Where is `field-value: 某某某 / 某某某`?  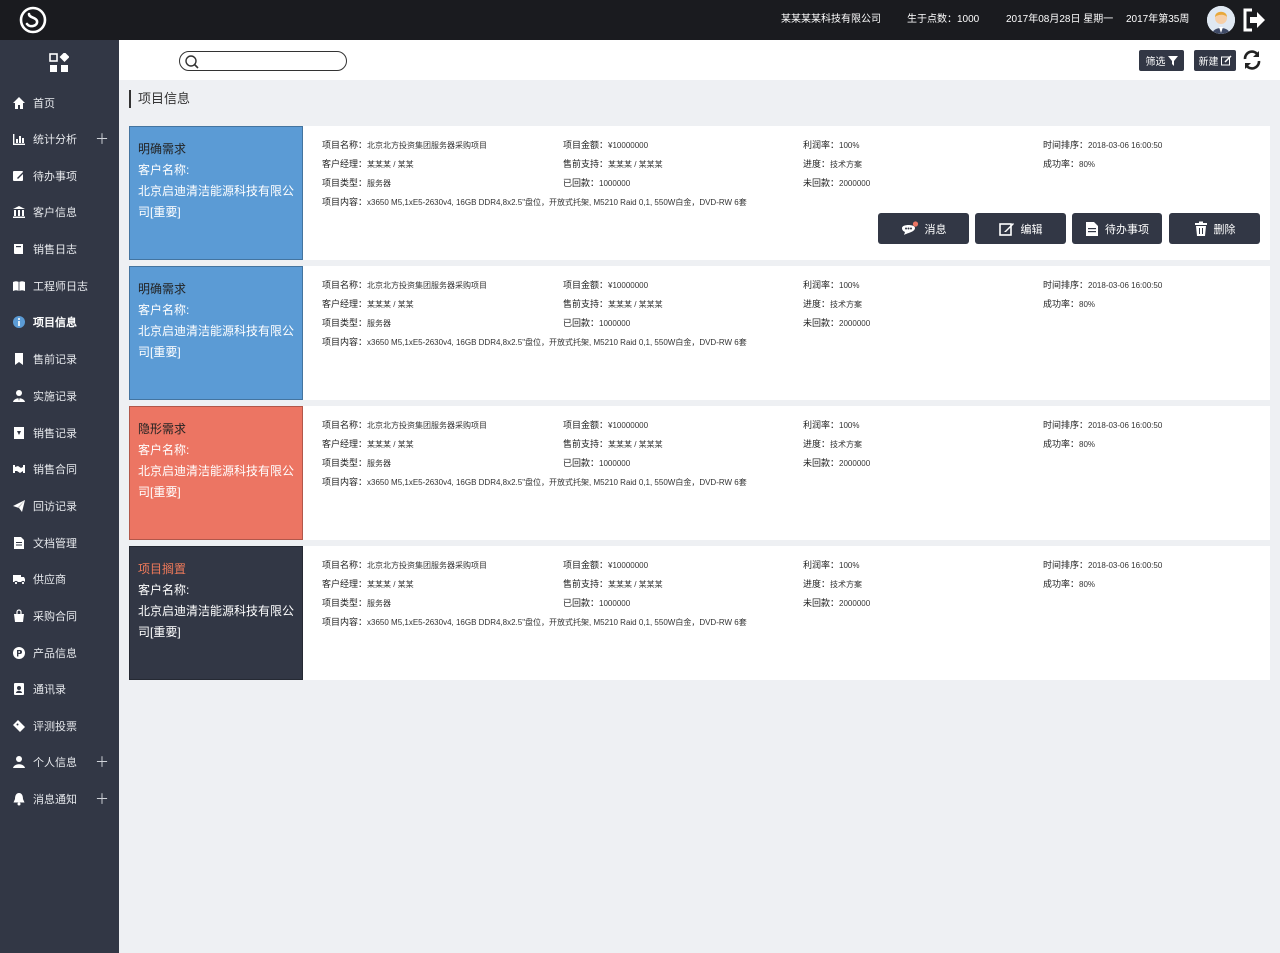 field-value: 某某某 / 某某某 is located at coordinates (635, 304).